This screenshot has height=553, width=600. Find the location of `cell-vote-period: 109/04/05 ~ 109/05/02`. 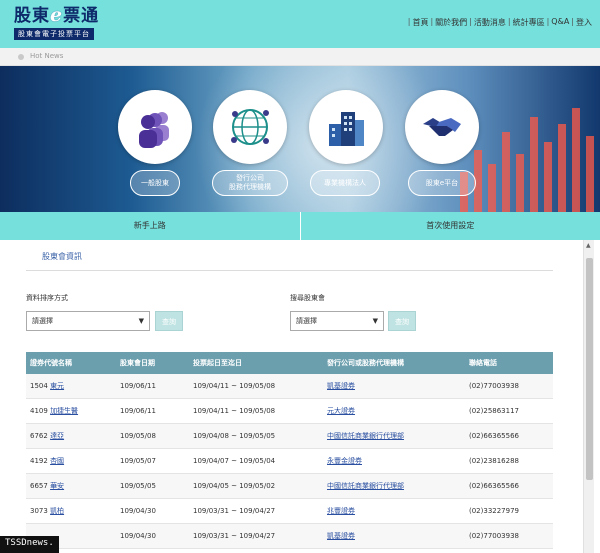

cell-vote-period: 109/04/05 ~ 109/05/02 is located at coordinates (234, 486).